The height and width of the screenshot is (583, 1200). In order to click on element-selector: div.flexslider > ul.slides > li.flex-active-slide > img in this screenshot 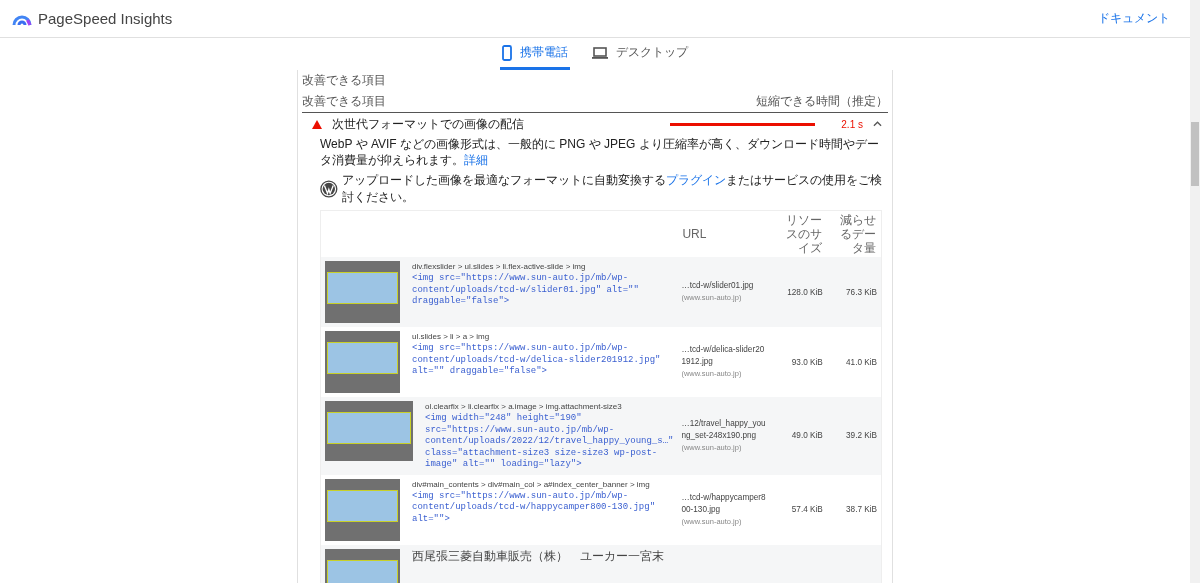, I will do `click(499, 267)`.